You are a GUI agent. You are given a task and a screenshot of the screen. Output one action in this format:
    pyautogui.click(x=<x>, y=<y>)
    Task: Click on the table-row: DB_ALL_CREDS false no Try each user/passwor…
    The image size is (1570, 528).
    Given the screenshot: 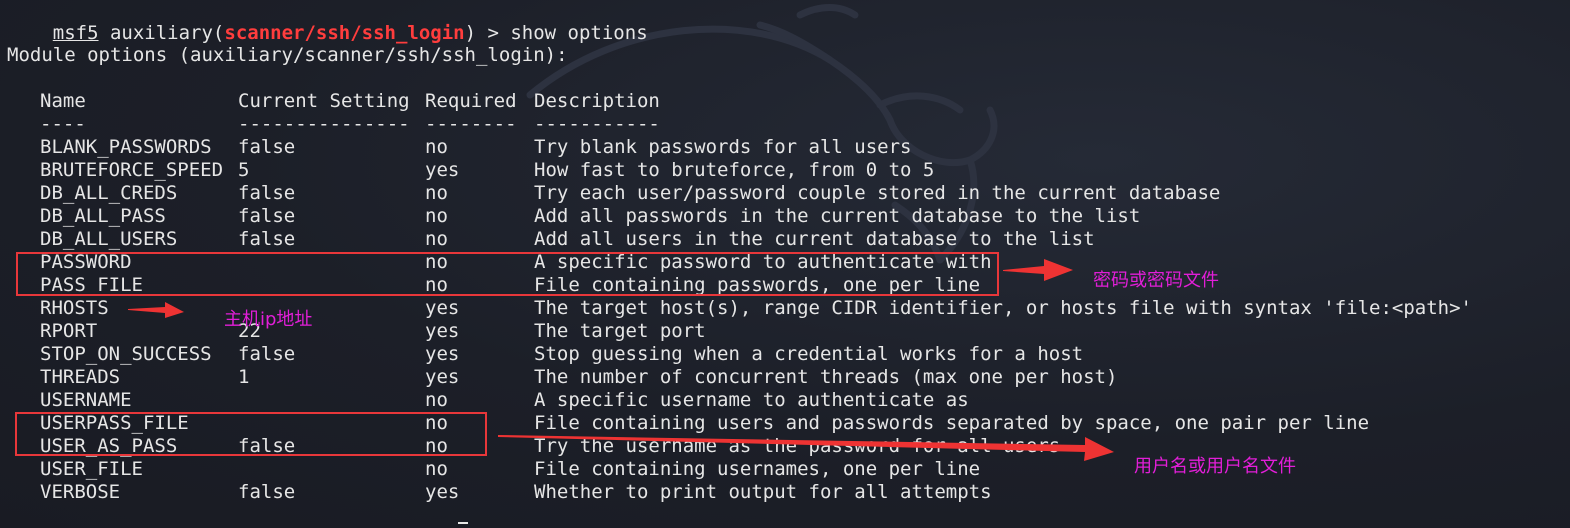 What is the action you would take?
    pyautogui.click(x=757, y=193)
    